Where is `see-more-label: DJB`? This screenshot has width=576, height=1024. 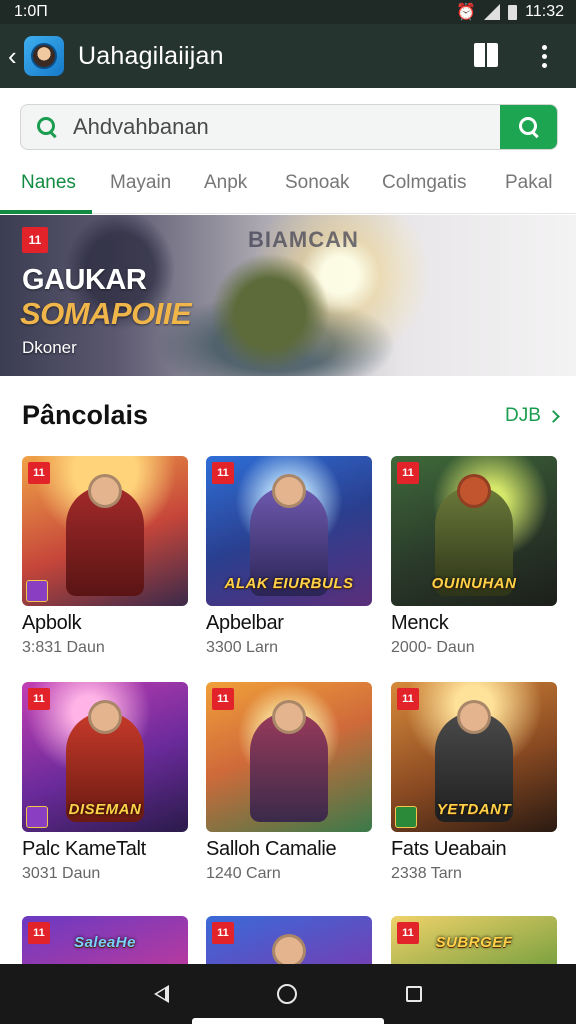 see-more-label: DJB is located at coordinates (523, 415).